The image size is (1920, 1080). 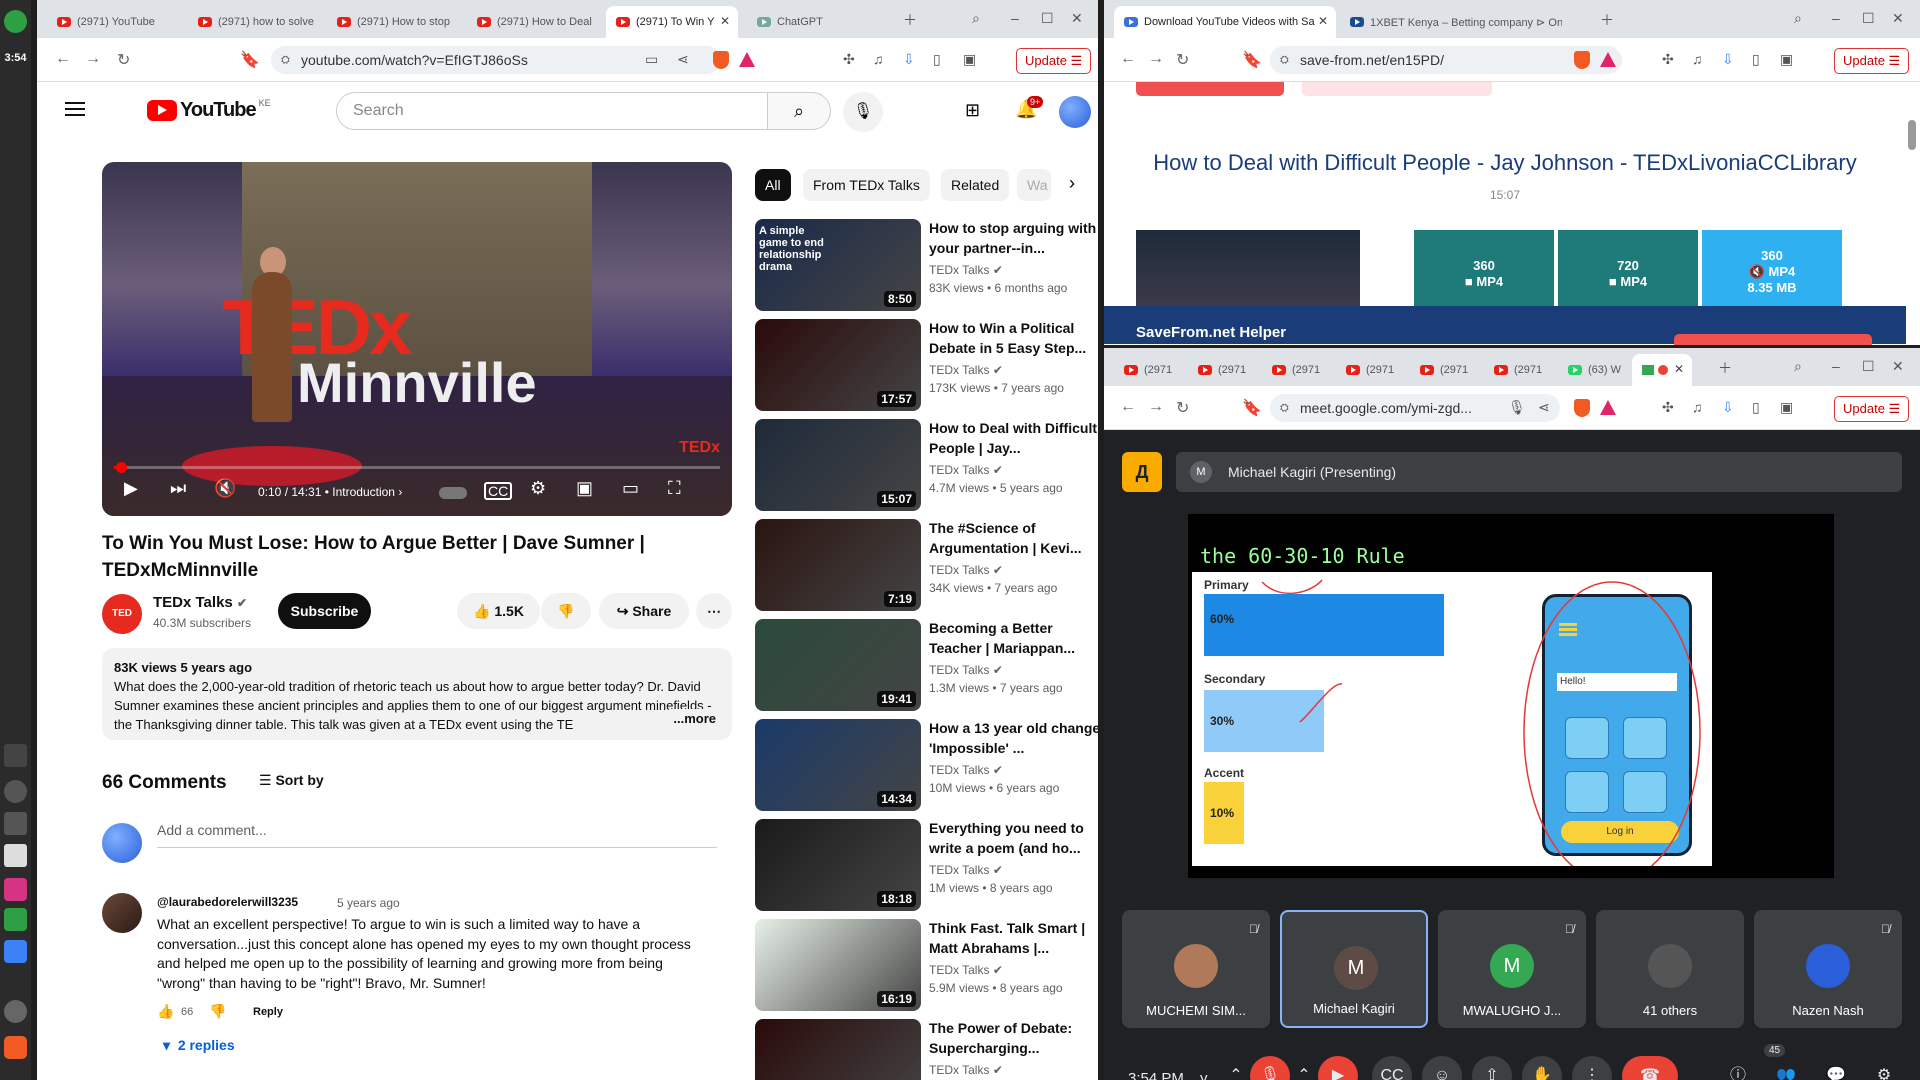 I want to click on brave-shields-icon, so click(x=1582, y=408).